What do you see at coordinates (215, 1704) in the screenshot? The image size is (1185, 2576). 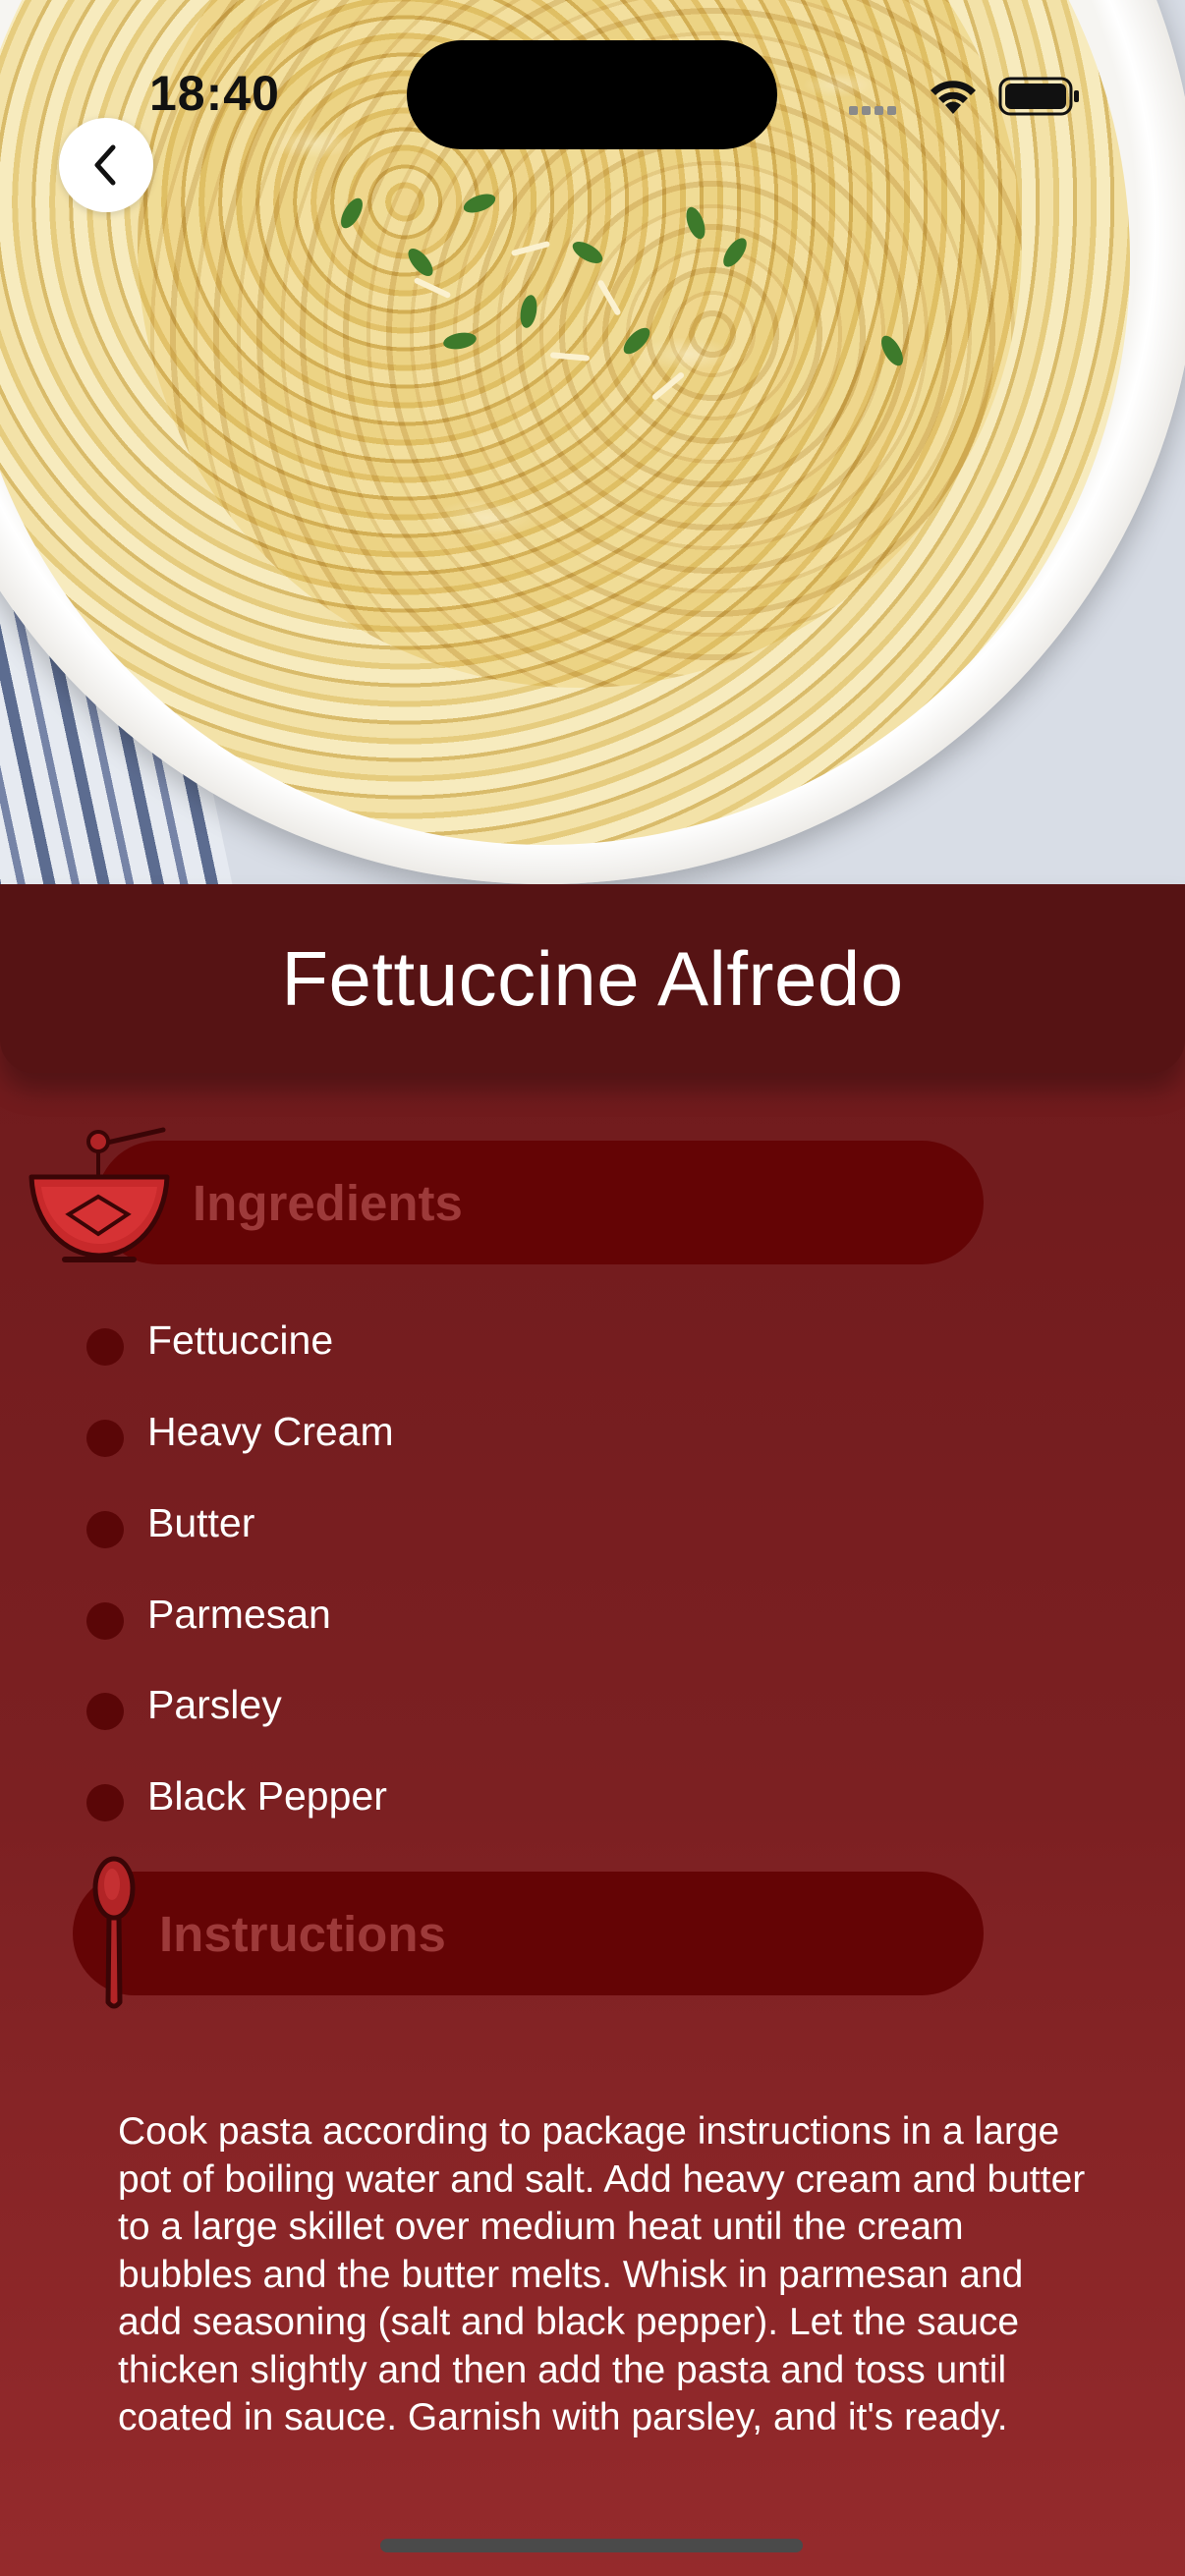 I see `ingredient-name: Parsley` at bounding box center [215, 1704].